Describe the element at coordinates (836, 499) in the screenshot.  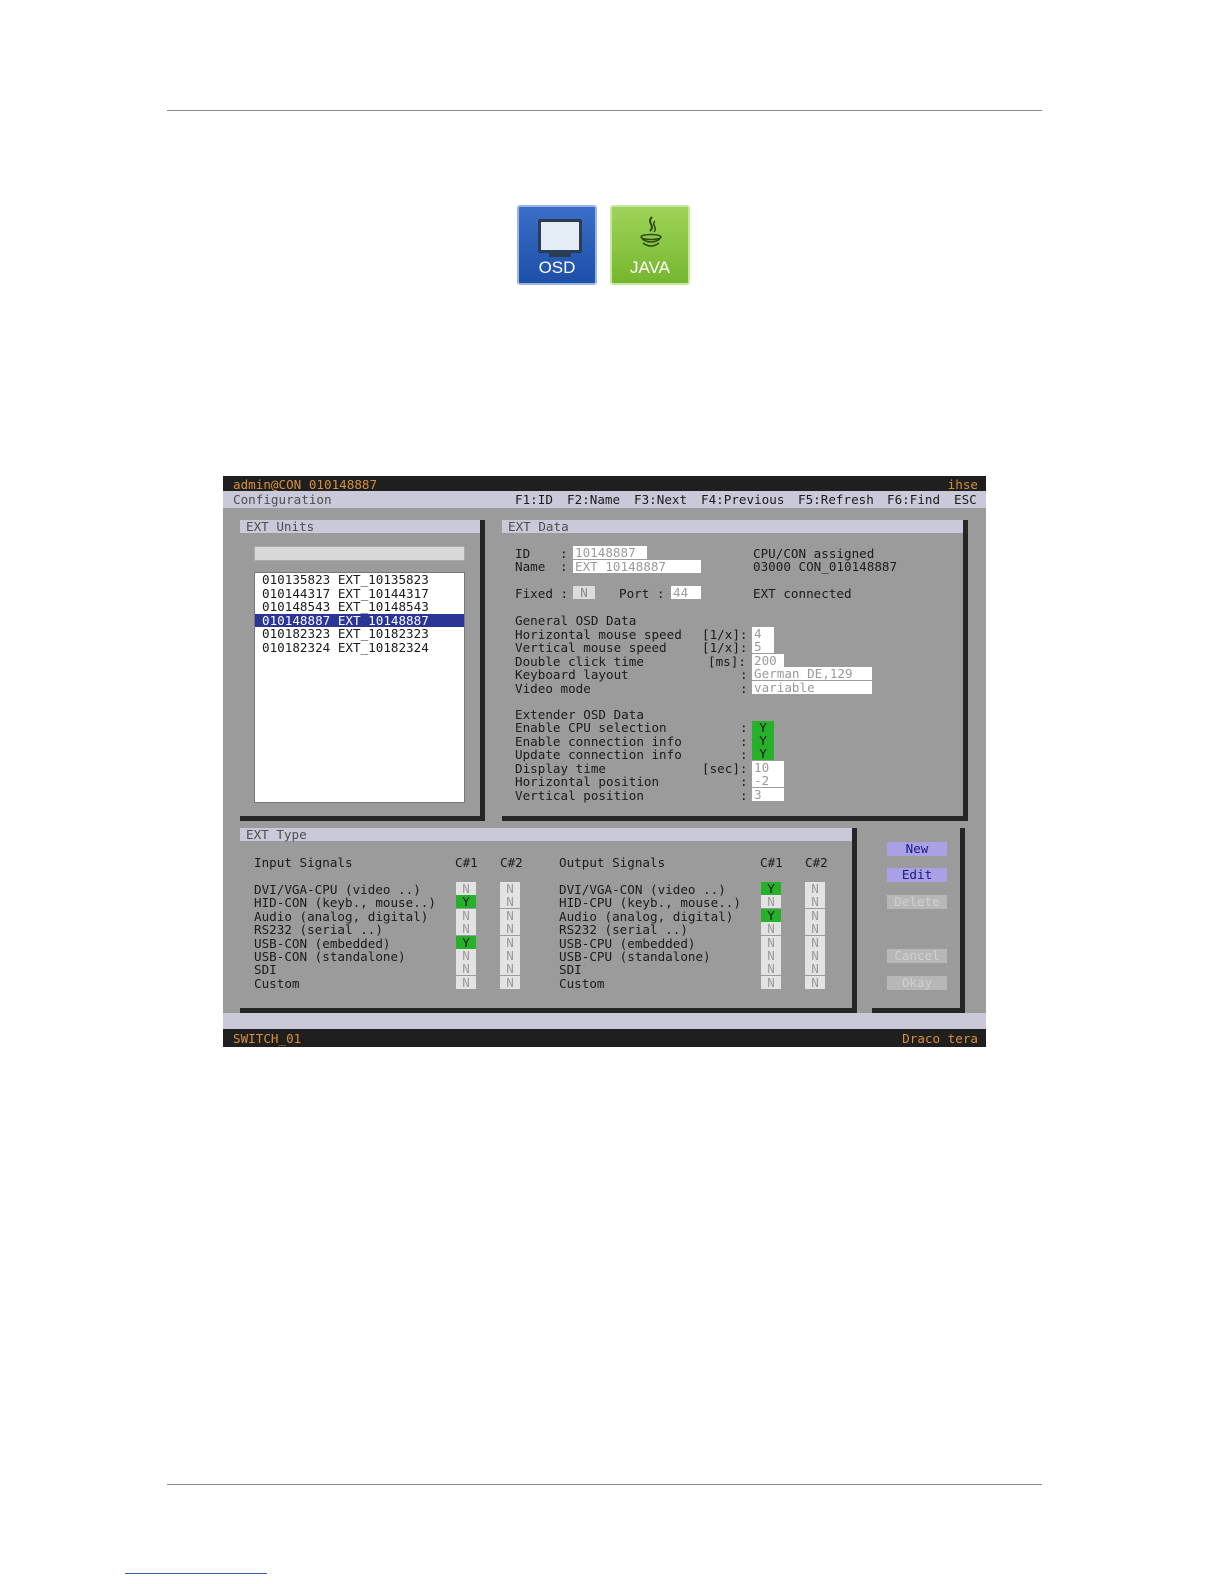
I see `fkey-f5-refresh: F5:Refresh` at that location.